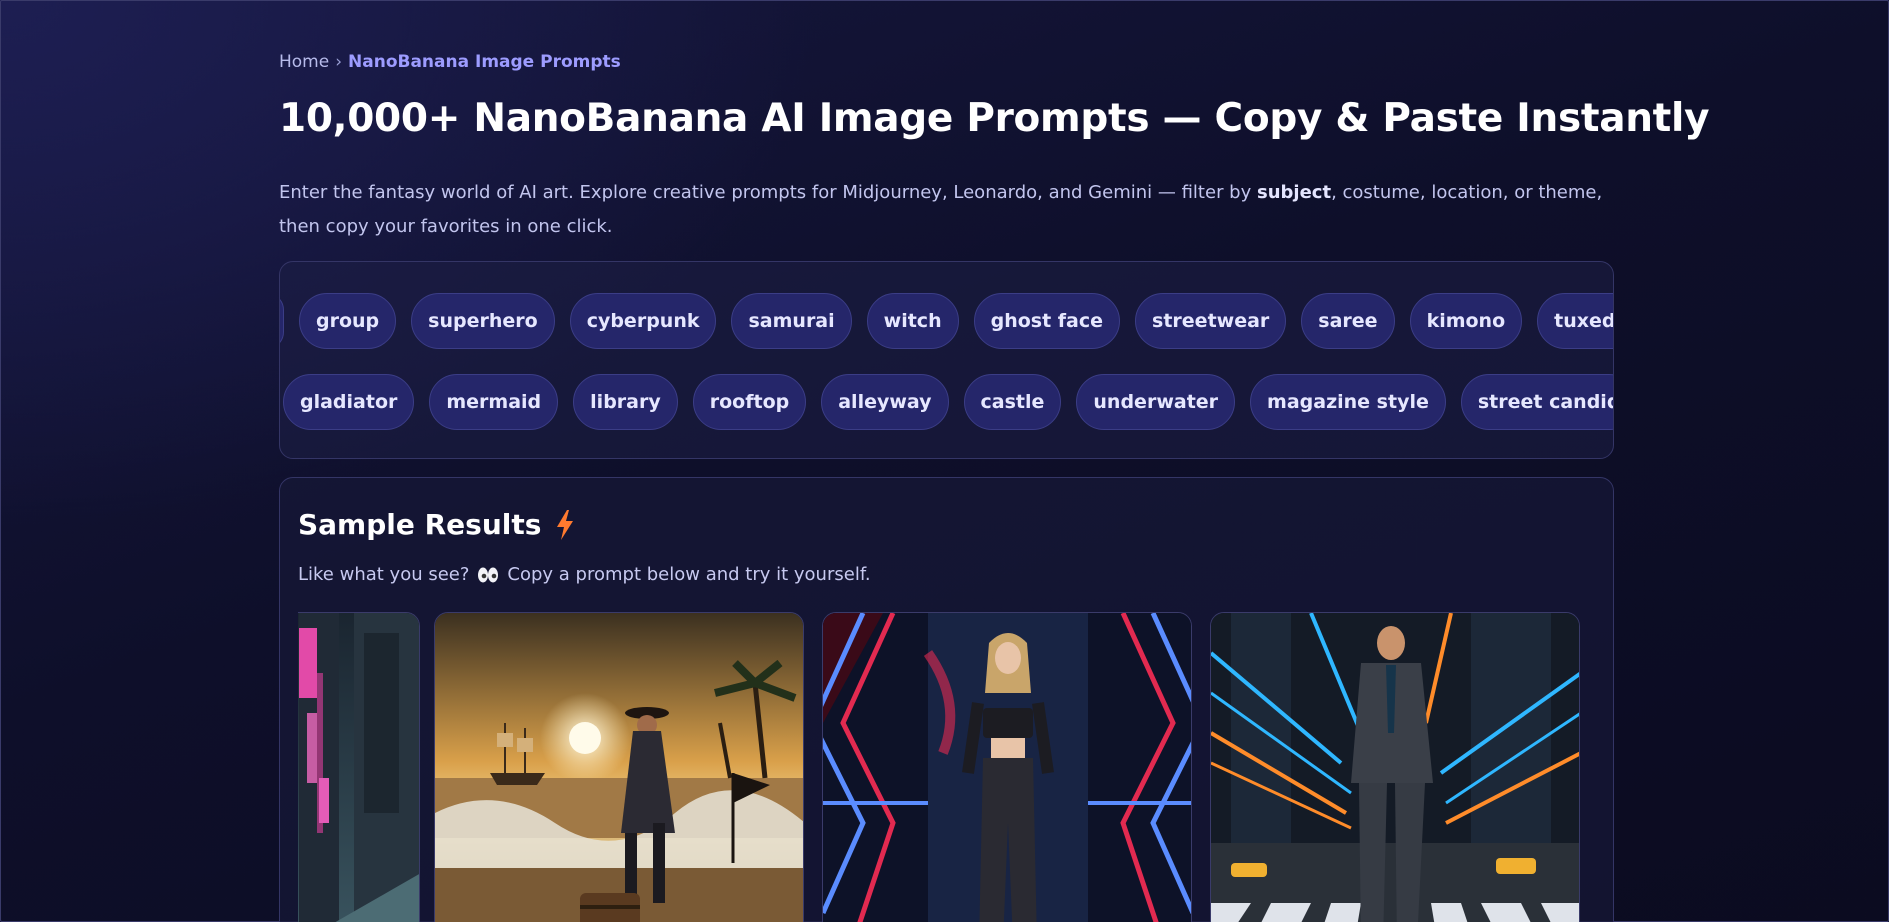 The width and height of the screenshot is (1889, 922). I want to click on description-bold-subject: subject, so click(1294, 192).